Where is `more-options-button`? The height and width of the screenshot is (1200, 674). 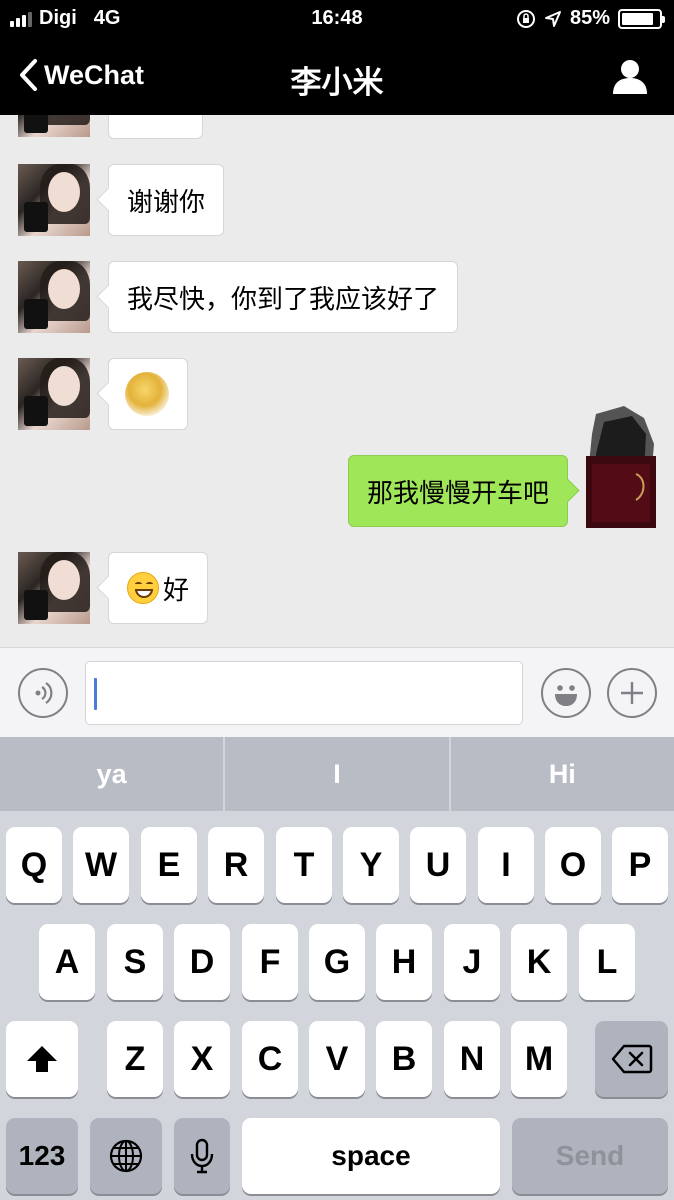 more-options-button is located at coordinates (632, 693).